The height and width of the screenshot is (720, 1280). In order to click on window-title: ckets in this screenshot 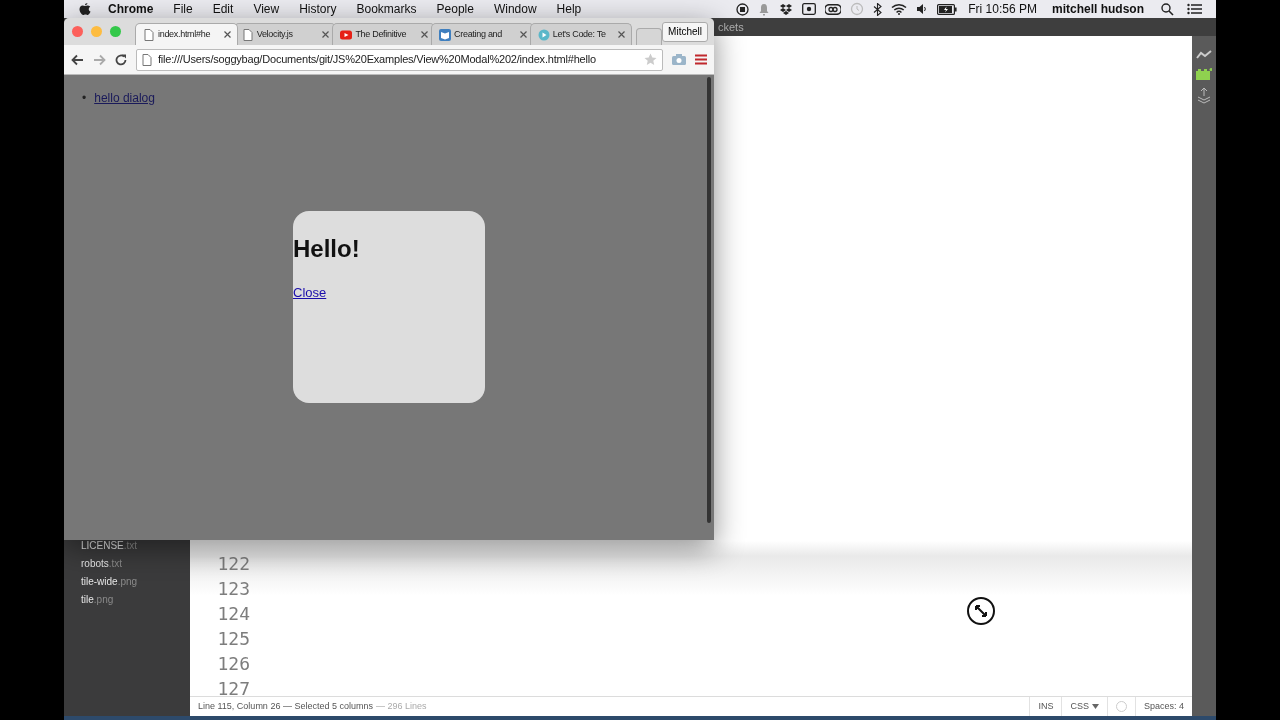, I will do `click(731, 27)`.